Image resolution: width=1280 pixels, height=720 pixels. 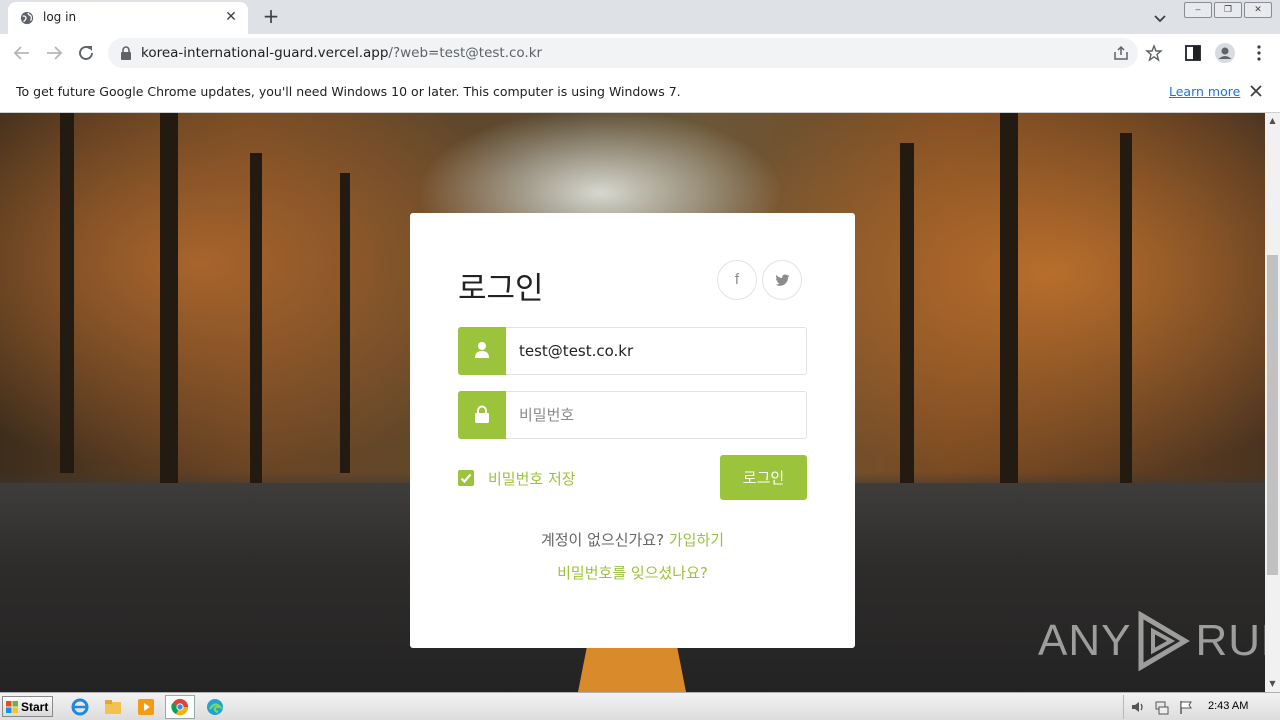 What do you see at coordinates (1085, 640) in the screenshot?
I see `watermark-left: ANY` at bounding box center [1085, 640].